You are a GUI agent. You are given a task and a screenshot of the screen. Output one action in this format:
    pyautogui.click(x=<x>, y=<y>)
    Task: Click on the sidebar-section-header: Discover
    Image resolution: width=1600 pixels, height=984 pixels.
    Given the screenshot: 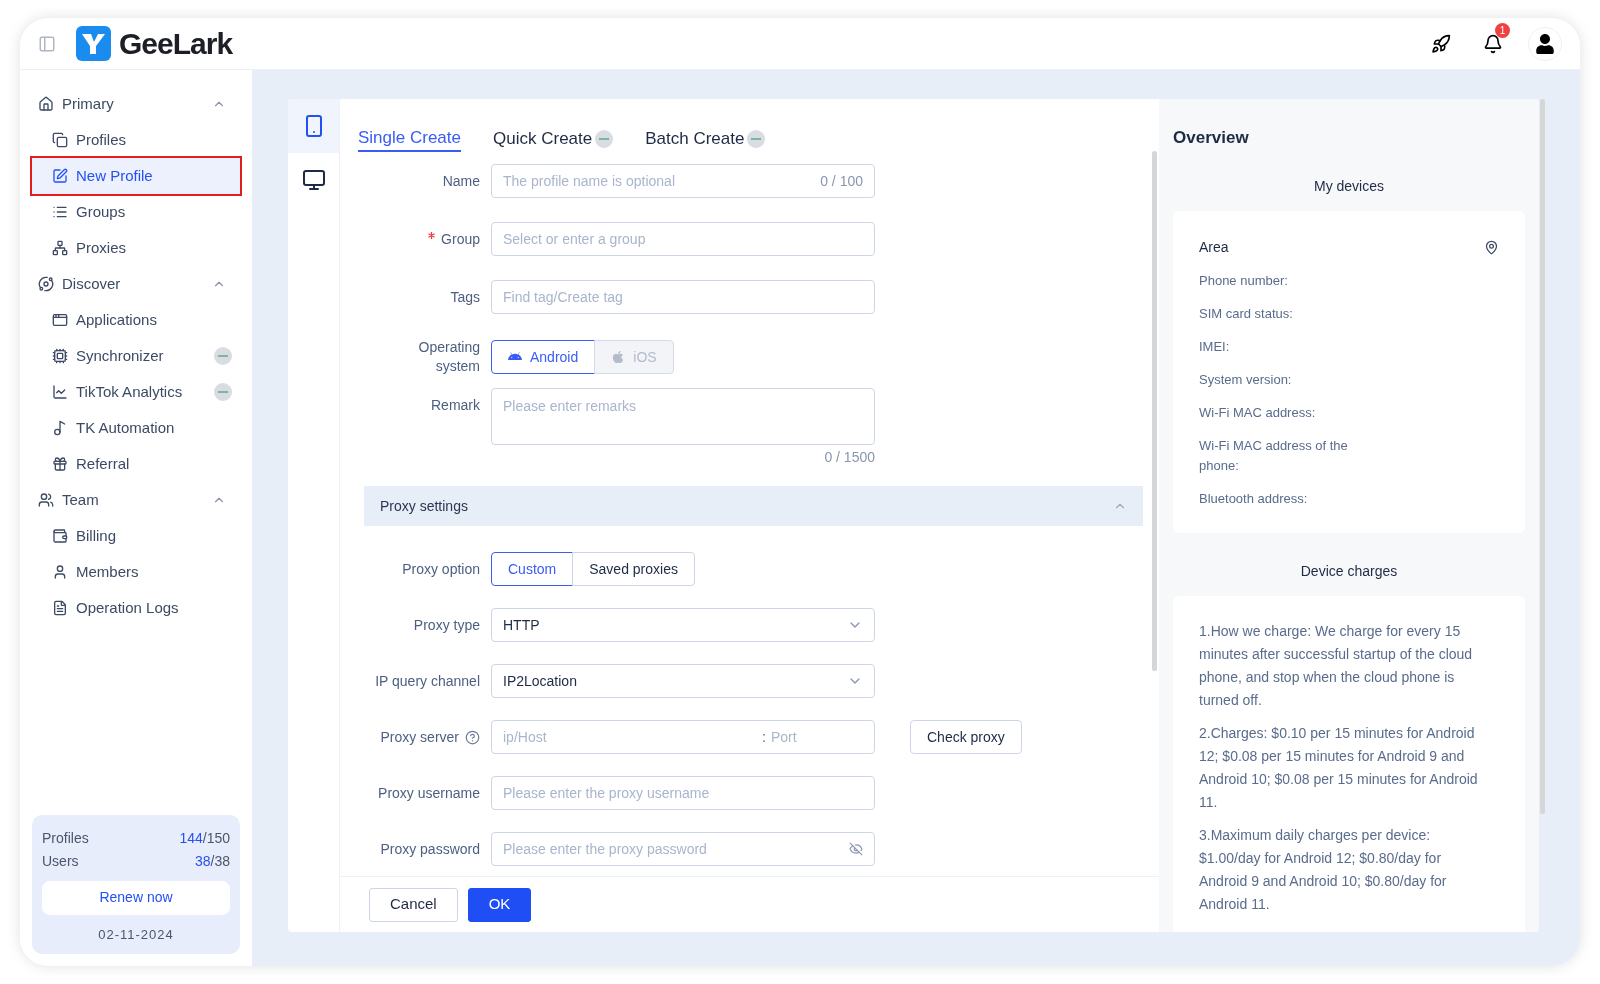 What is the action you would take?
    pyautogui.click(x=136, y=284)
    